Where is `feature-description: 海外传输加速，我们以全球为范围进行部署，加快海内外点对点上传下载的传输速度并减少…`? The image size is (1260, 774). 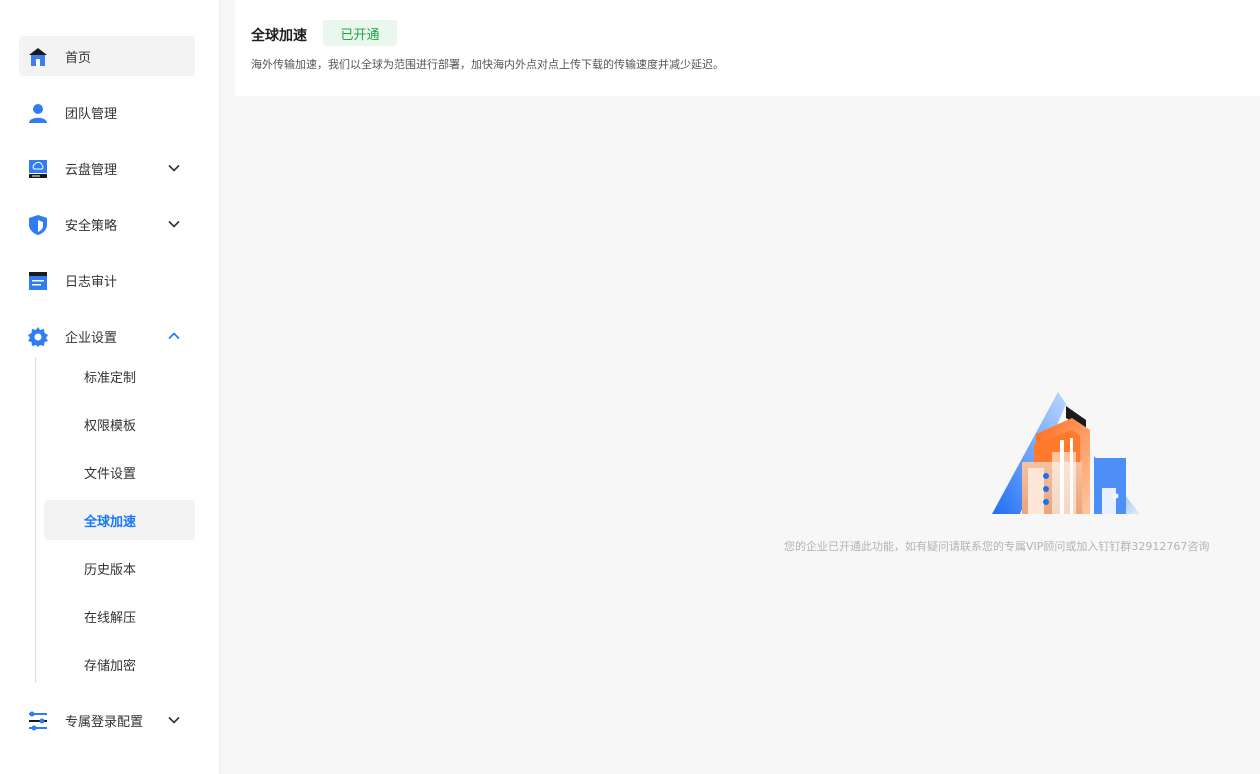 feature-description: 海外传输加速，我们以全球为范围进行部署，加快海内外点对点上传下载的传输速度并减少… is located at coordinates (487, 64).